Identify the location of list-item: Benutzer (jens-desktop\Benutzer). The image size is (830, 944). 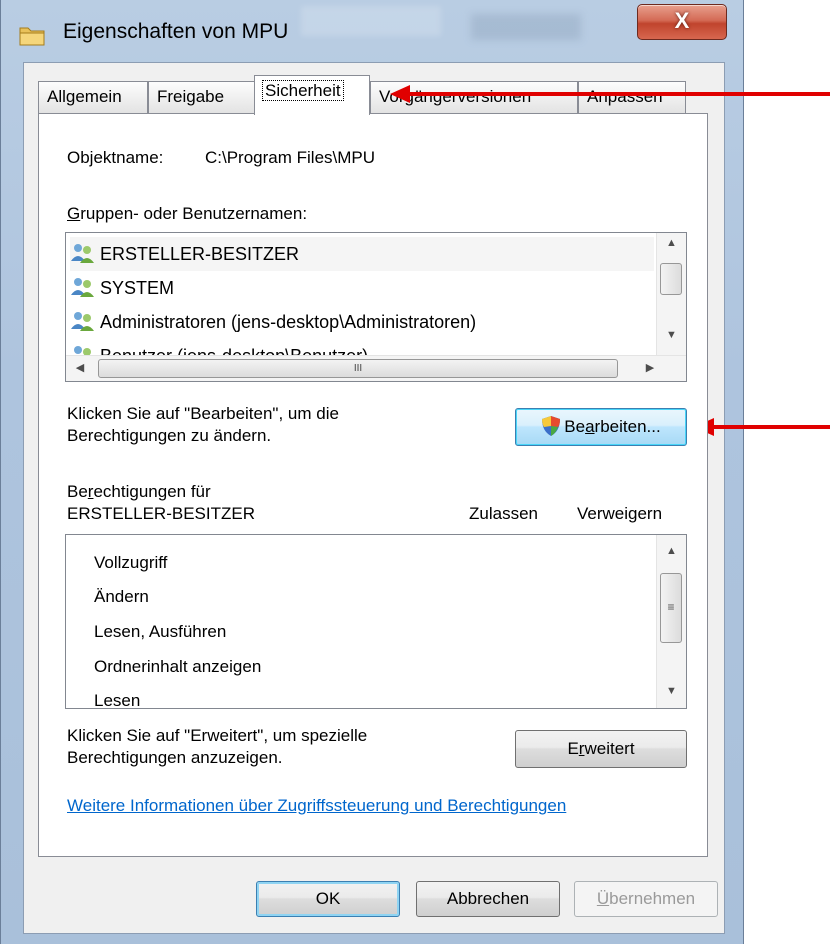
(219, 347).